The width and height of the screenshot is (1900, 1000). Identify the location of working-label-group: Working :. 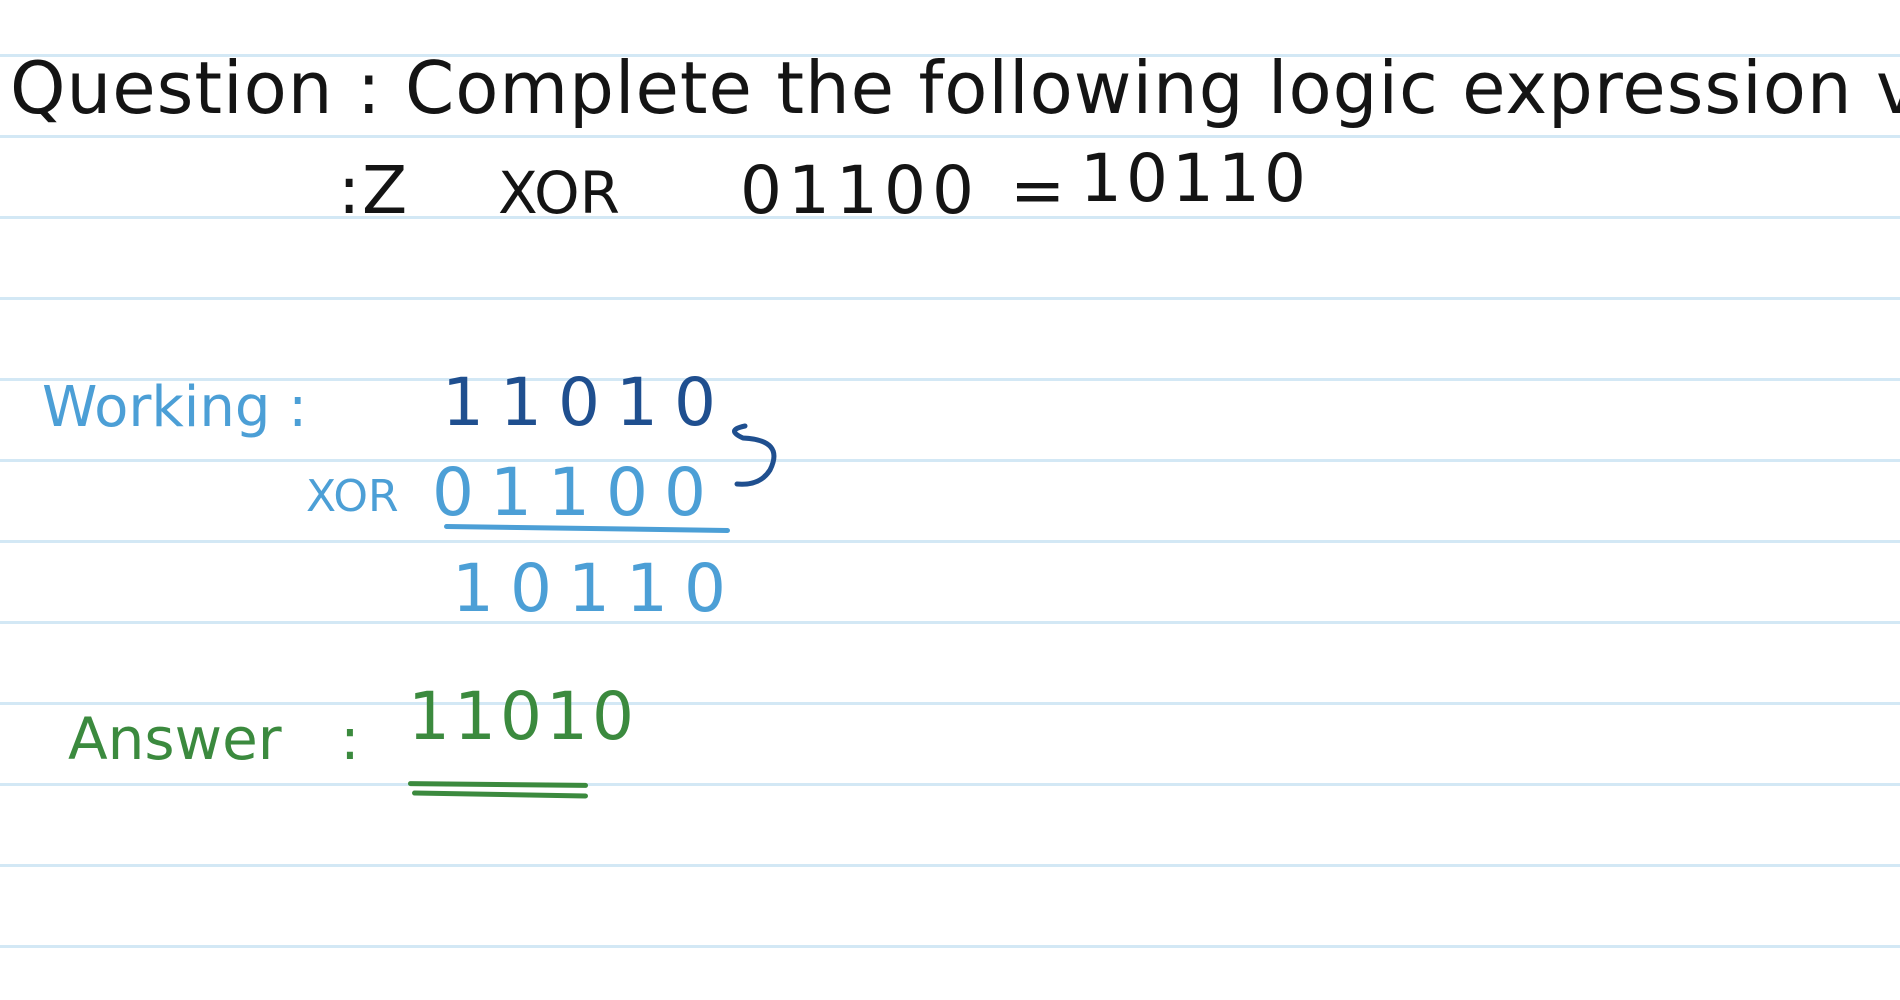
(174, 408).